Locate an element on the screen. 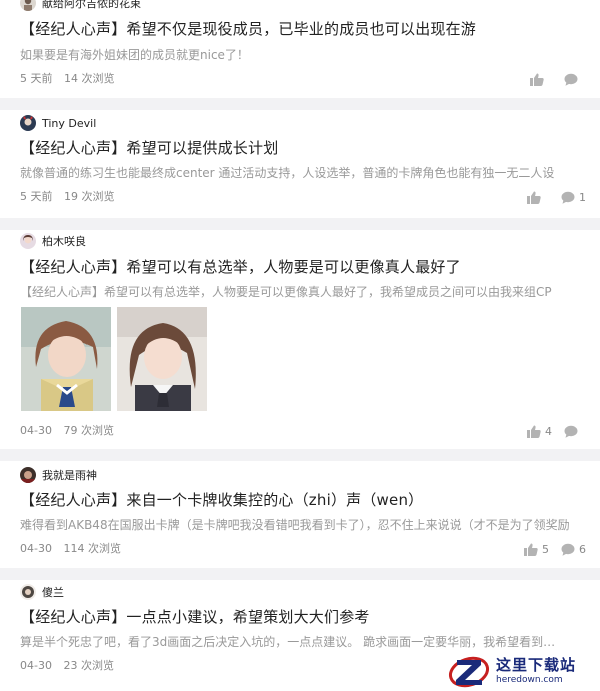  watermark-text: 这里下载站 heredown.com is located at coordinates (536, 670).